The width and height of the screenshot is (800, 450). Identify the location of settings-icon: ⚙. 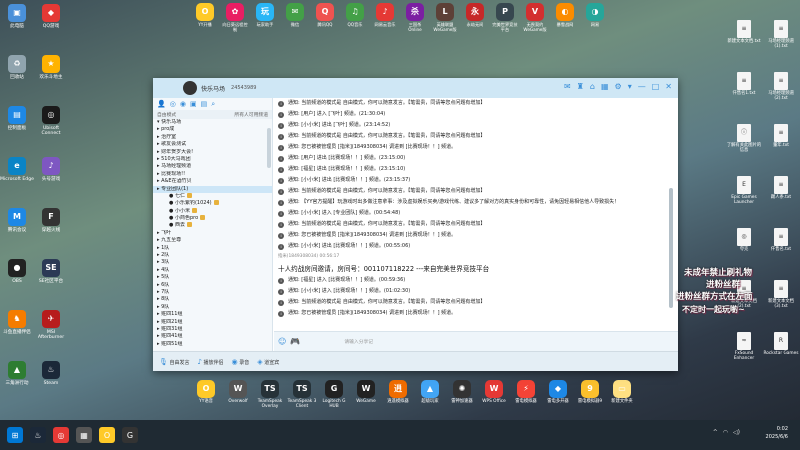
(618, 86).